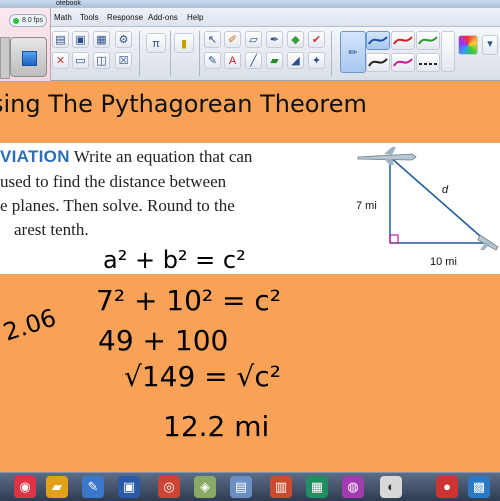  What do you see at coordinates (195, 18) in the screenshot?
I see `menu-help: Help` at bounding box center [195, 18].